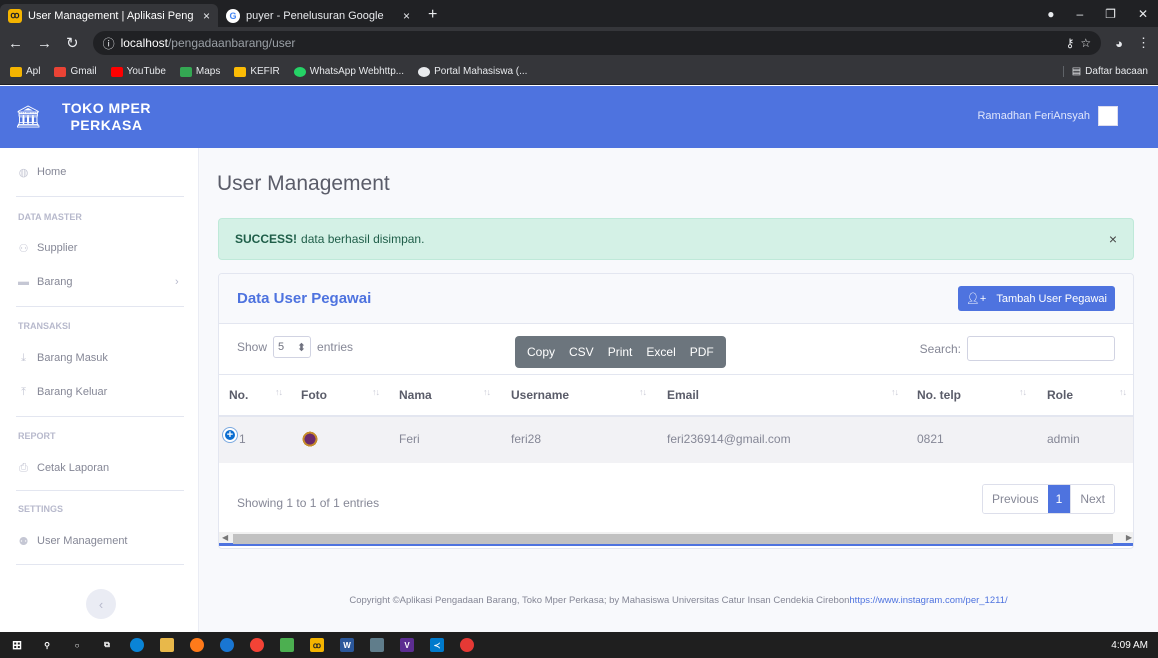  I want to click on entries-select: 5 ⬍, so click(292, 347).